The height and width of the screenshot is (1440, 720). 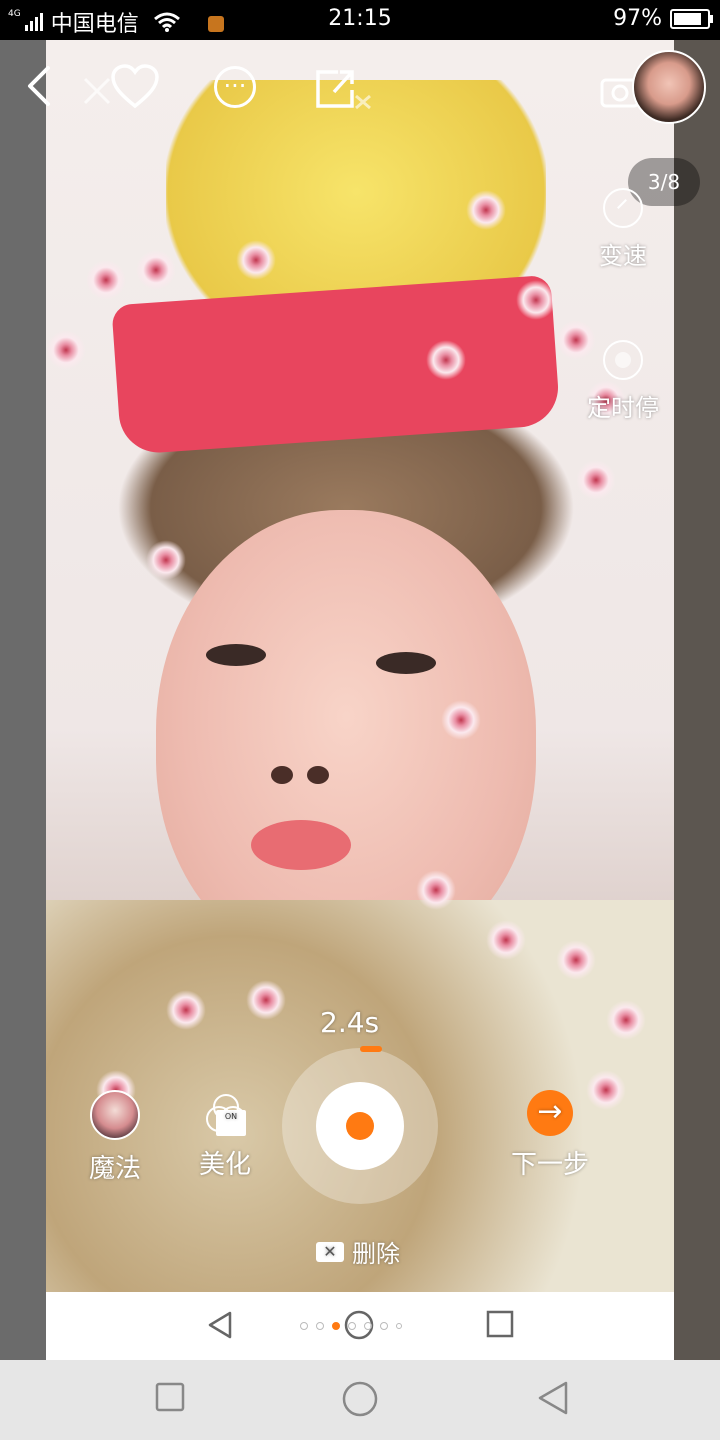 I want to click on speed-icon, so click(x=623, y=208).